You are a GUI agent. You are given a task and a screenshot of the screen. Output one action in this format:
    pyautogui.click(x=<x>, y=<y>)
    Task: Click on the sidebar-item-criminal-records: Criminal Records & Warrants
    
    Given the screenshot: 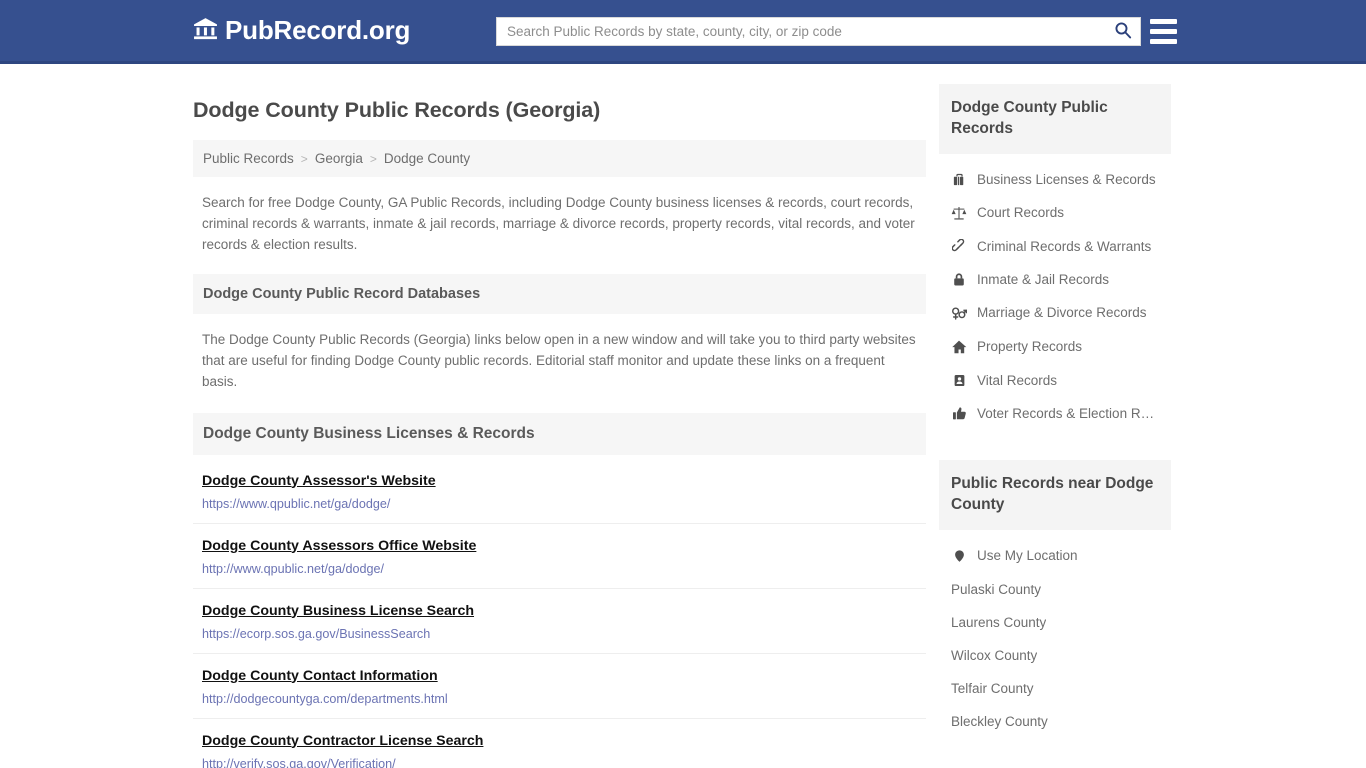 What is the action you would take?
    pyautogui.click(x=1055, y=246)
    